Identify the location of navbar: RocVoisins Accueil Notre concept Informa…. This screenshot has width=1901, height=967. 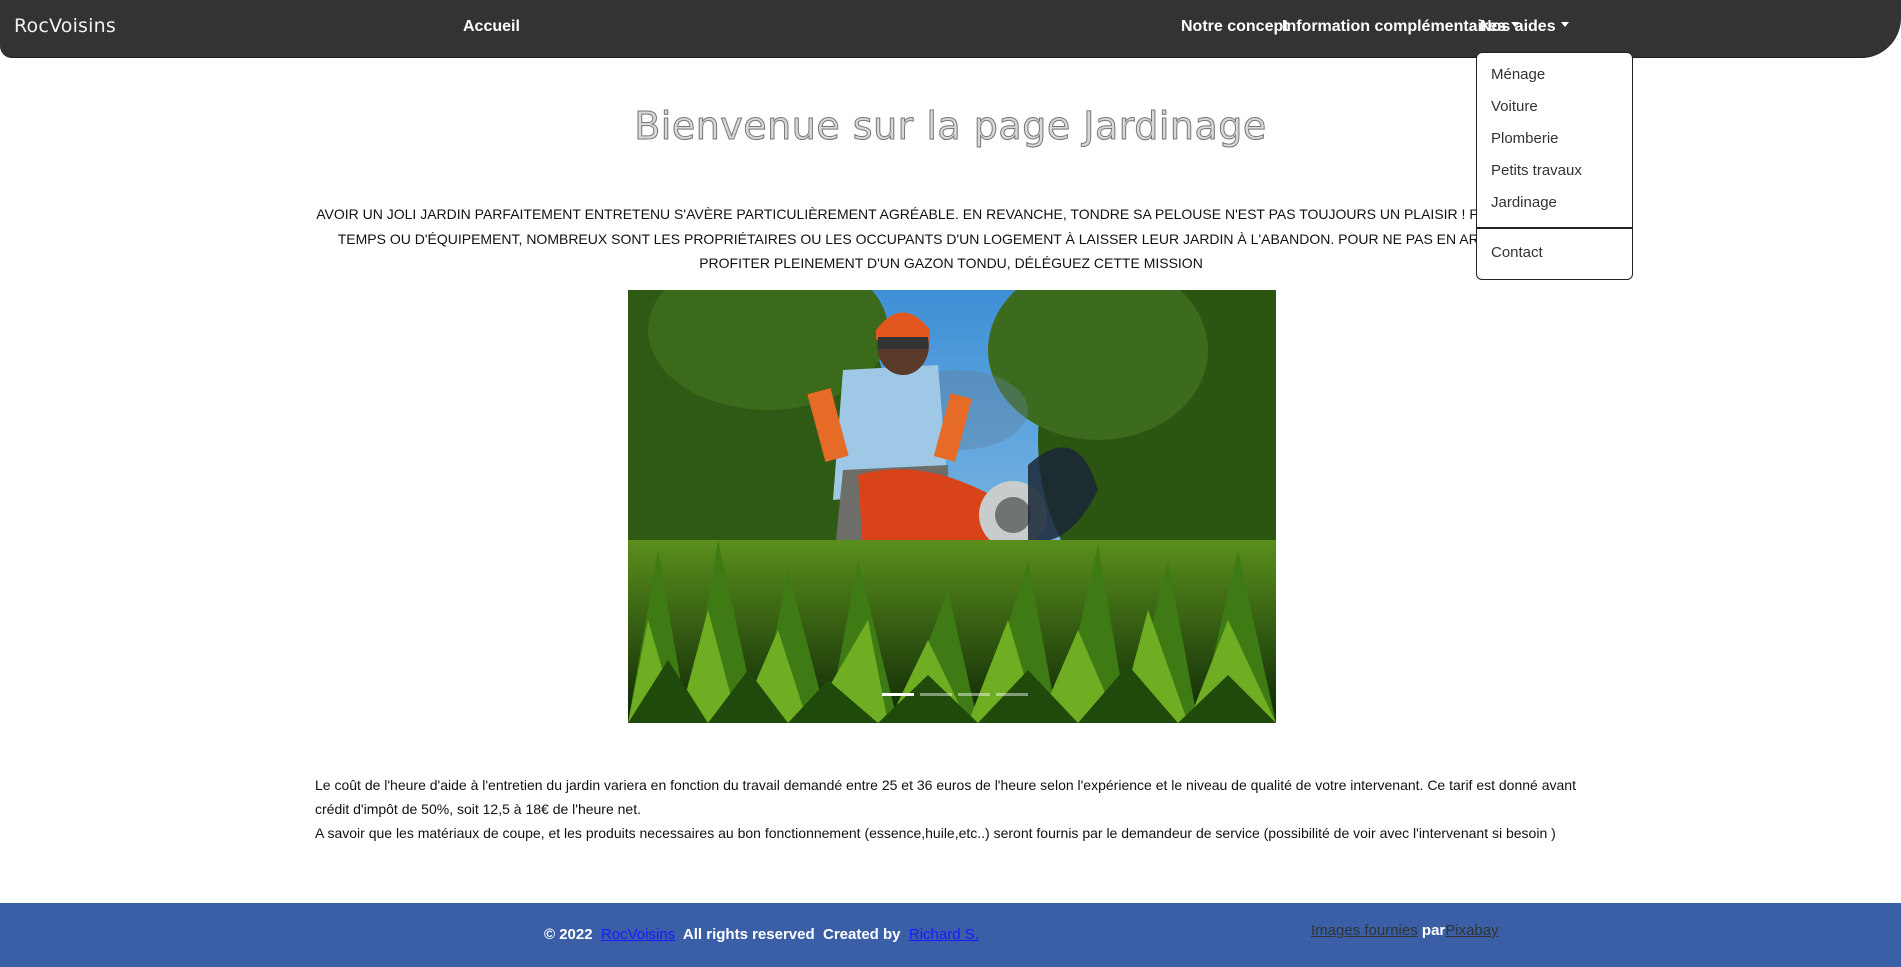
(950, 29).